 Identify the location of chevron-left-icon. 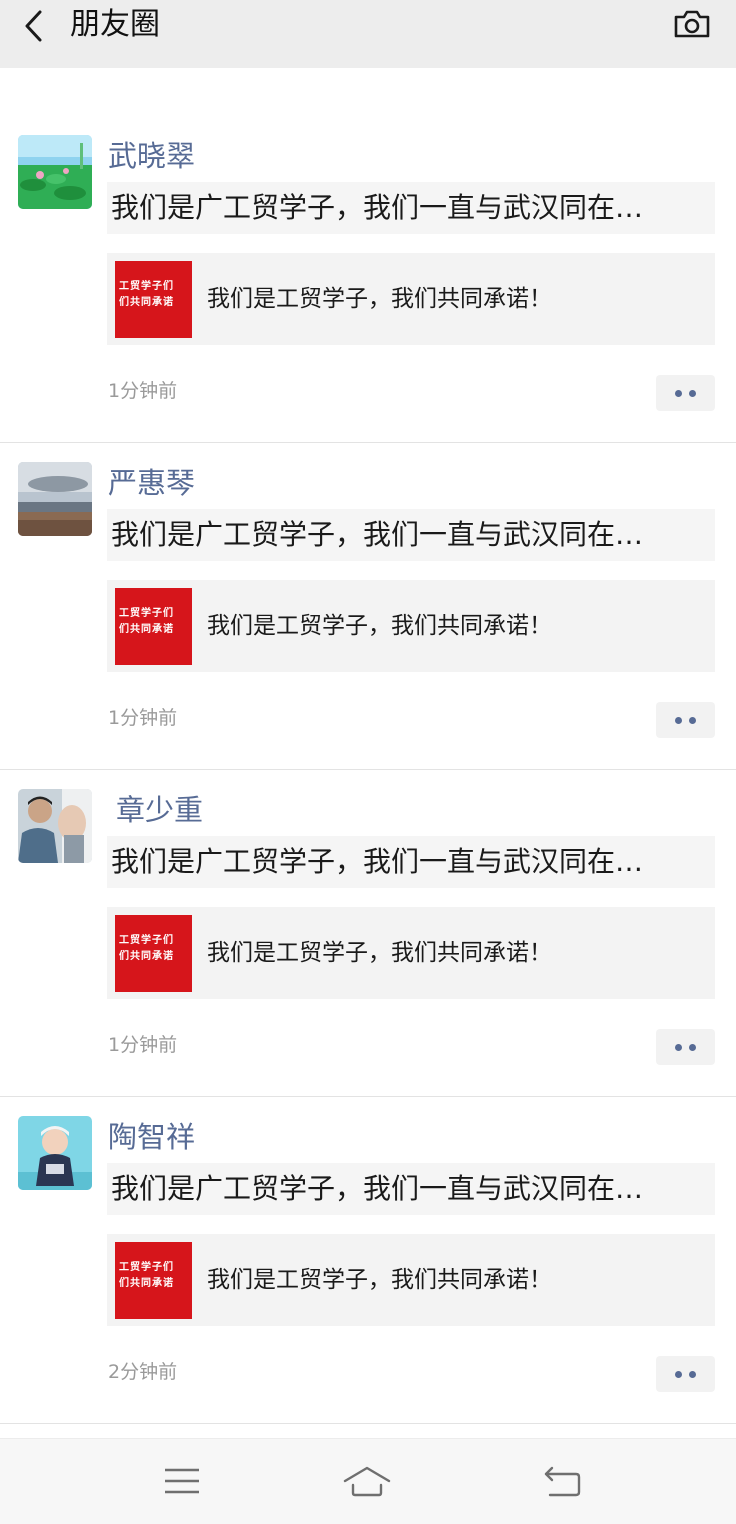
(33, 26).